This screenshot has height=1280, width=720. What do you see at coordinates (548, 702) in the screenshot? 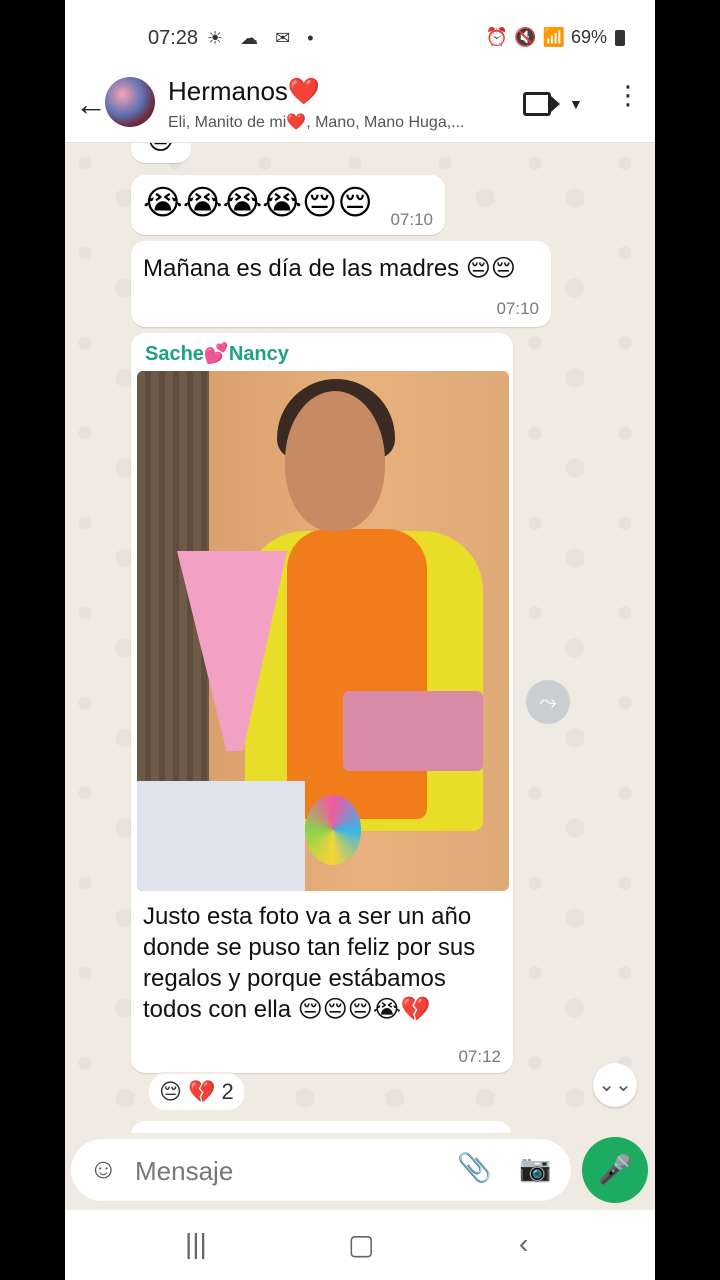
I see `forward-icon: ⤳` at bounding box center [548, 702].